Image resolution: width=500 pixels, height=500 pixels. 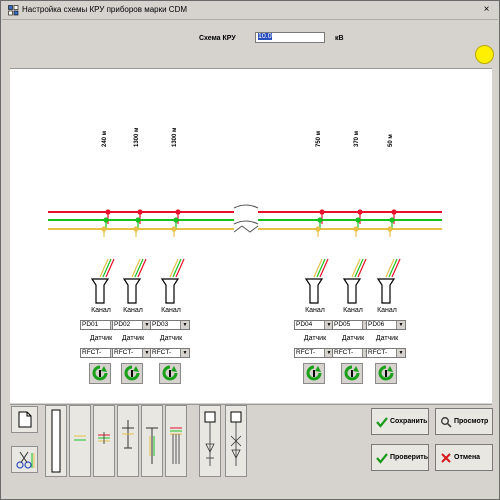 What do you see at coordinates (13, 10) in the screenshot?
I see `app-icon` at bounding box center [13, 10].